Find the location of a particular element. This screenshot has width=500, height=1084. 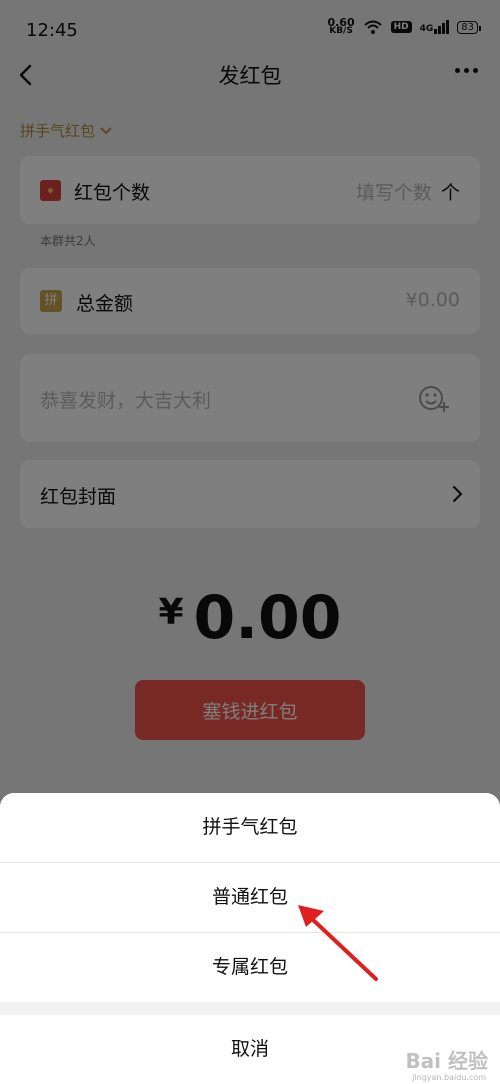

option-exclusive-packet: 专属红包 is located at coordinates (250, 967).